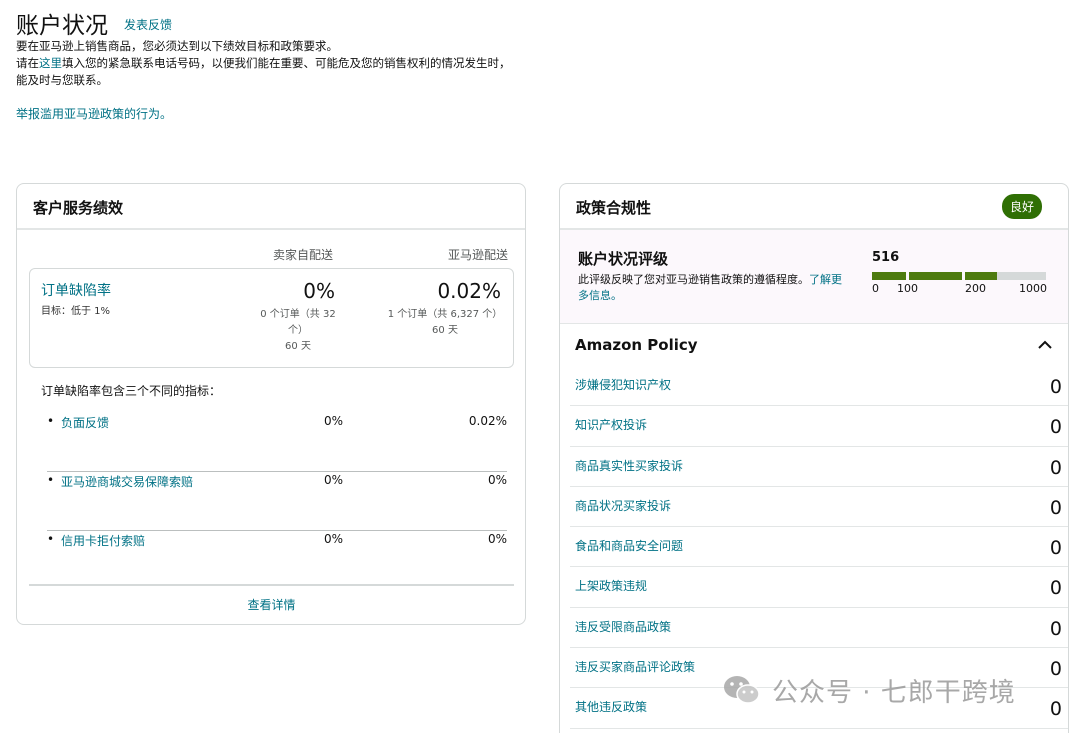 The width and height of the screenshot is (1080, 733). Describe the element at coordinates (975, 288) in the screenshot. I see `scale-tick-200: 200` at that location.